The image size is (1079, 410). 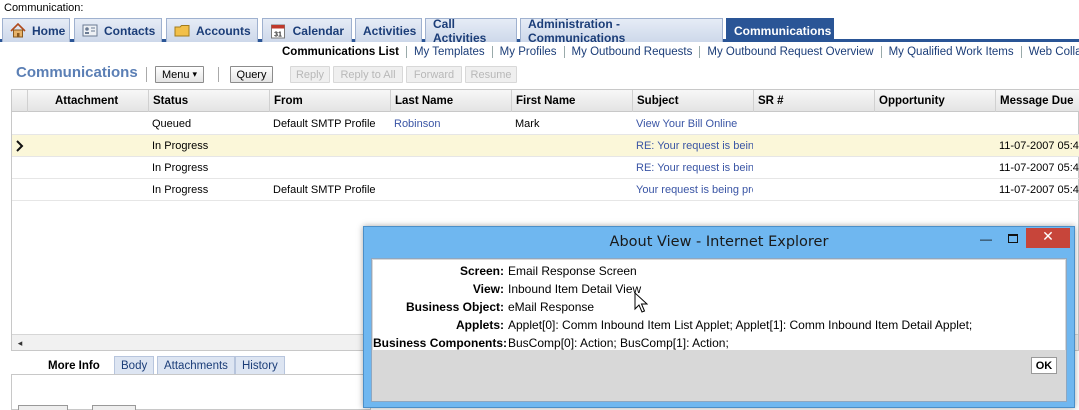 What do you see at coordinates (175, 74) in the screenshot?
I see `menu-button-label: Menu` at bounding box center [175, 74].